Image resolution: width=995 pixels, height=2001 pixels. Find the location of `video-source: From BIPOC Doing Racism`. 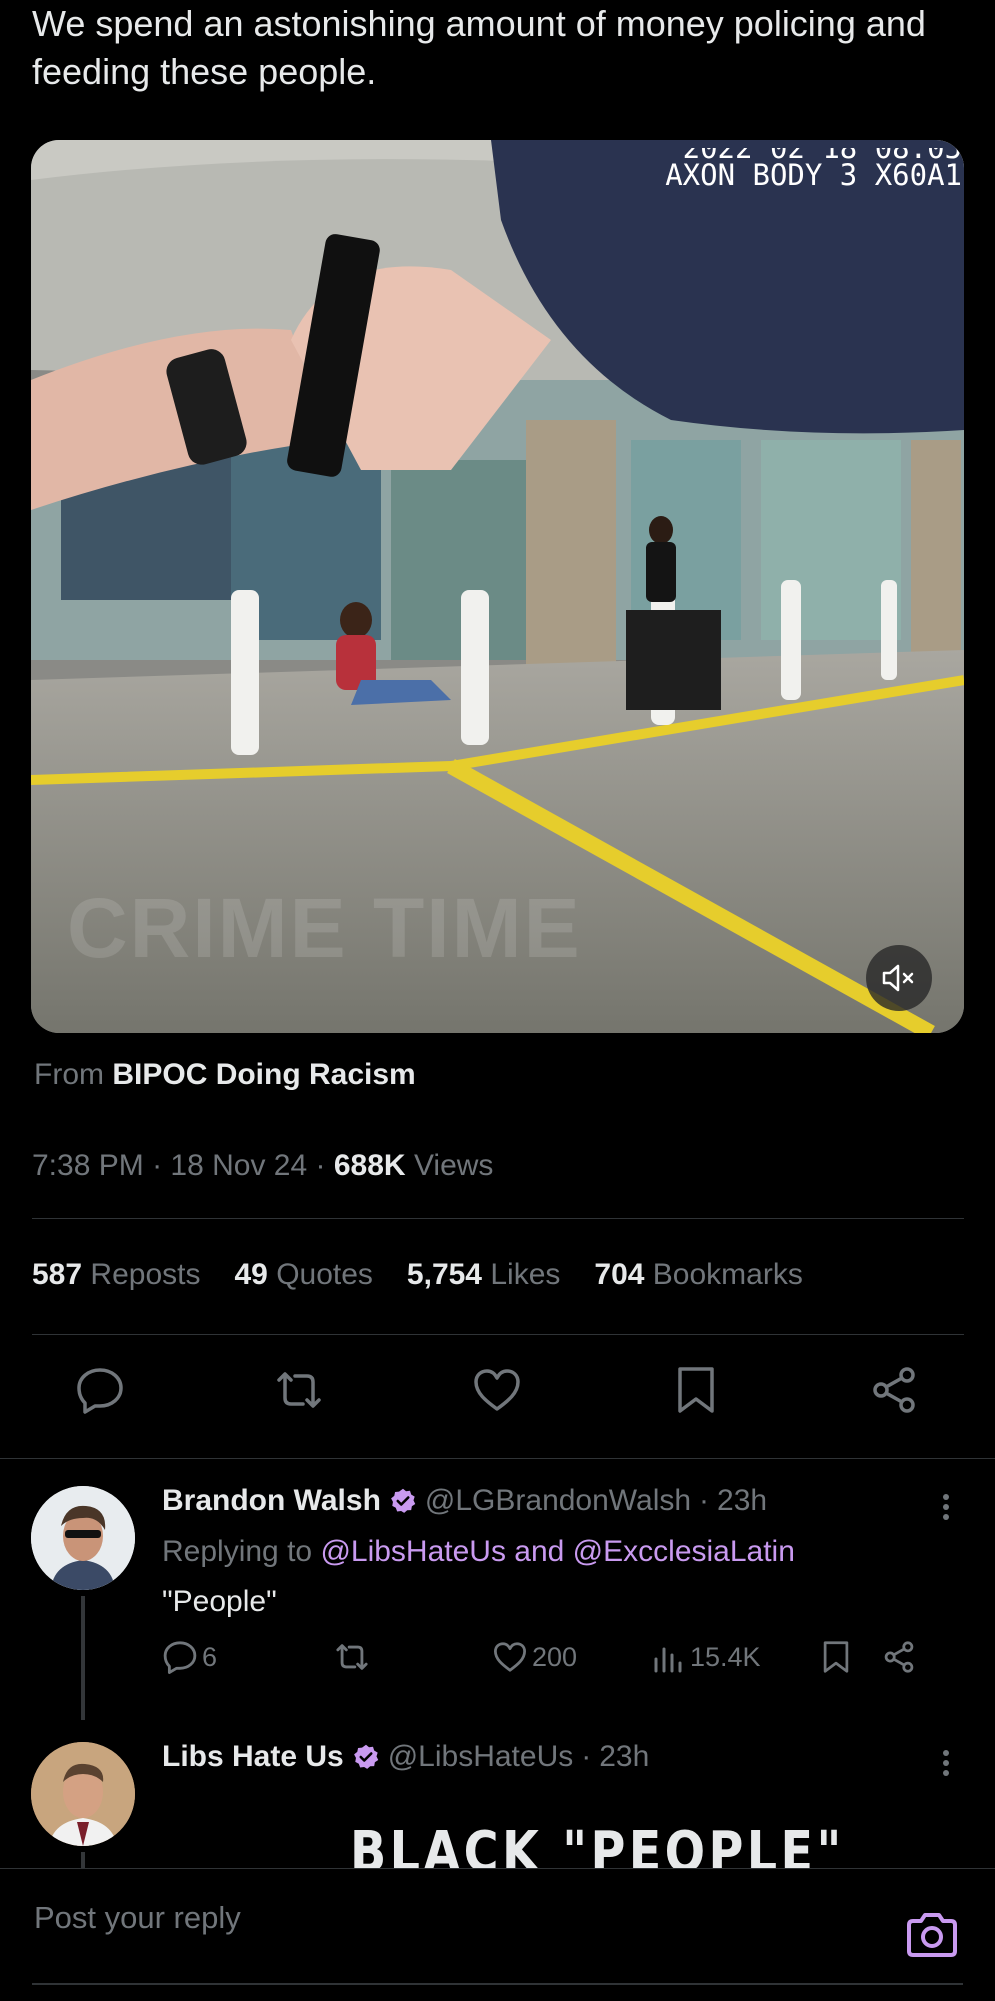

video-source: From BIPOC Doing Racism is located at coordinates (225, 1075).